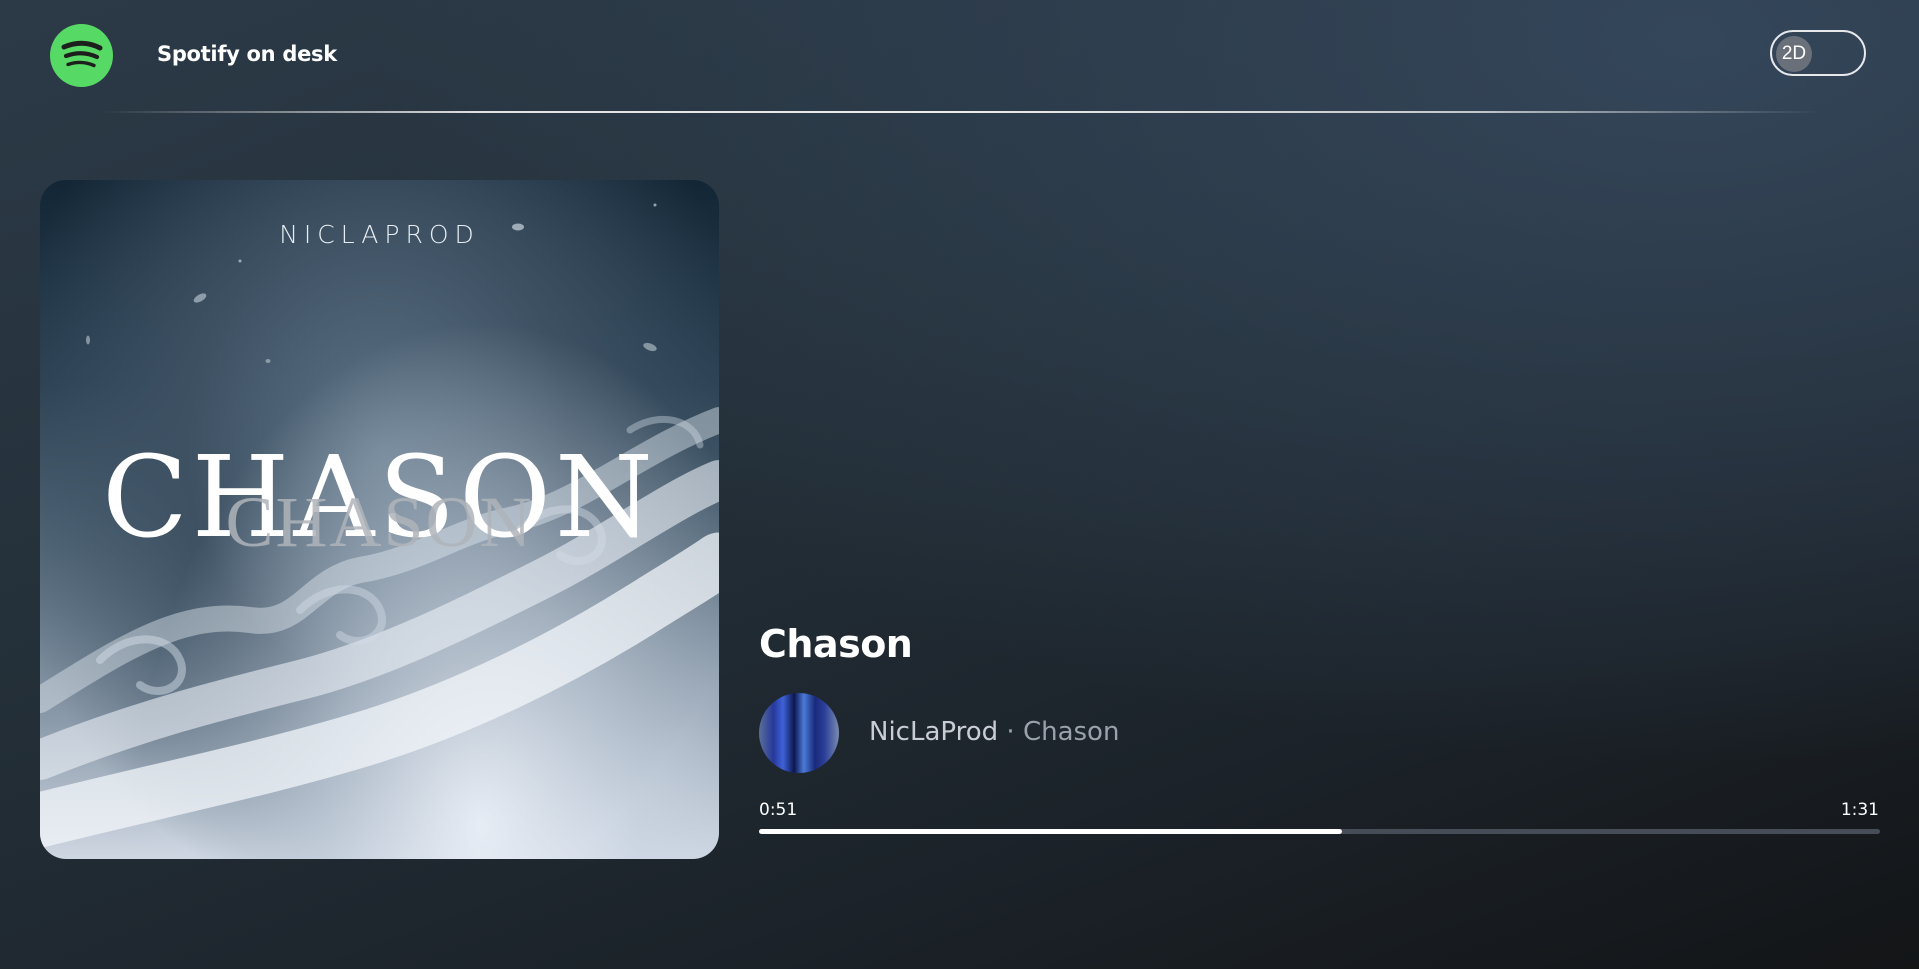 This screenshot has width=1919, height=969. I want to click on app-title: Spotify on desk, so click(247, 54).